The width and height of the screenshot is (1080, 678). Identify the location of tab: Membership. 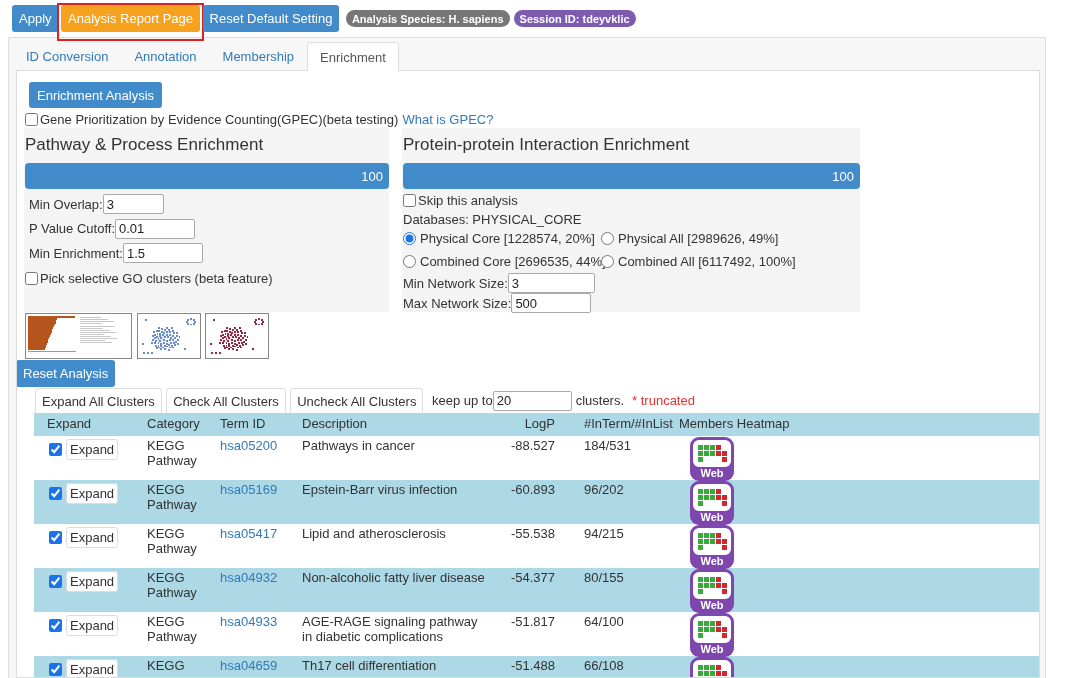
(258, 56).